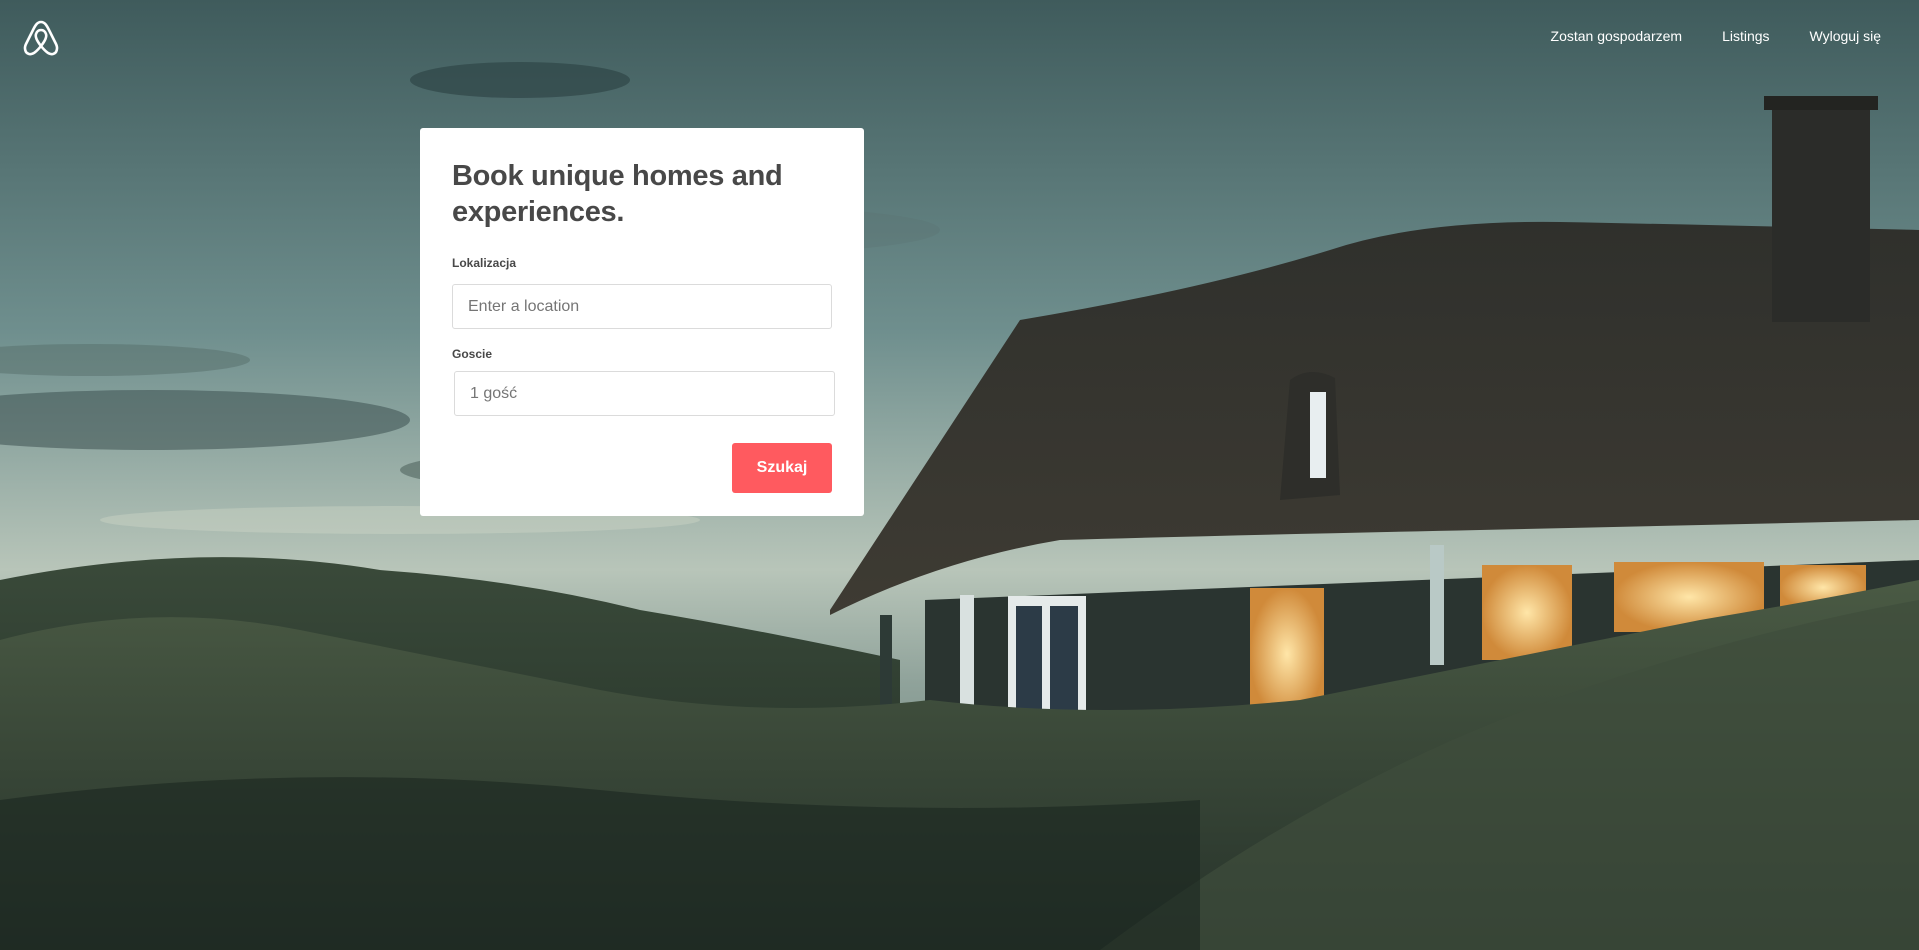 This screenshot has width=1919, height=950. I want to click on search-card-title: Book unique homes and experiences., so click(617, 194).